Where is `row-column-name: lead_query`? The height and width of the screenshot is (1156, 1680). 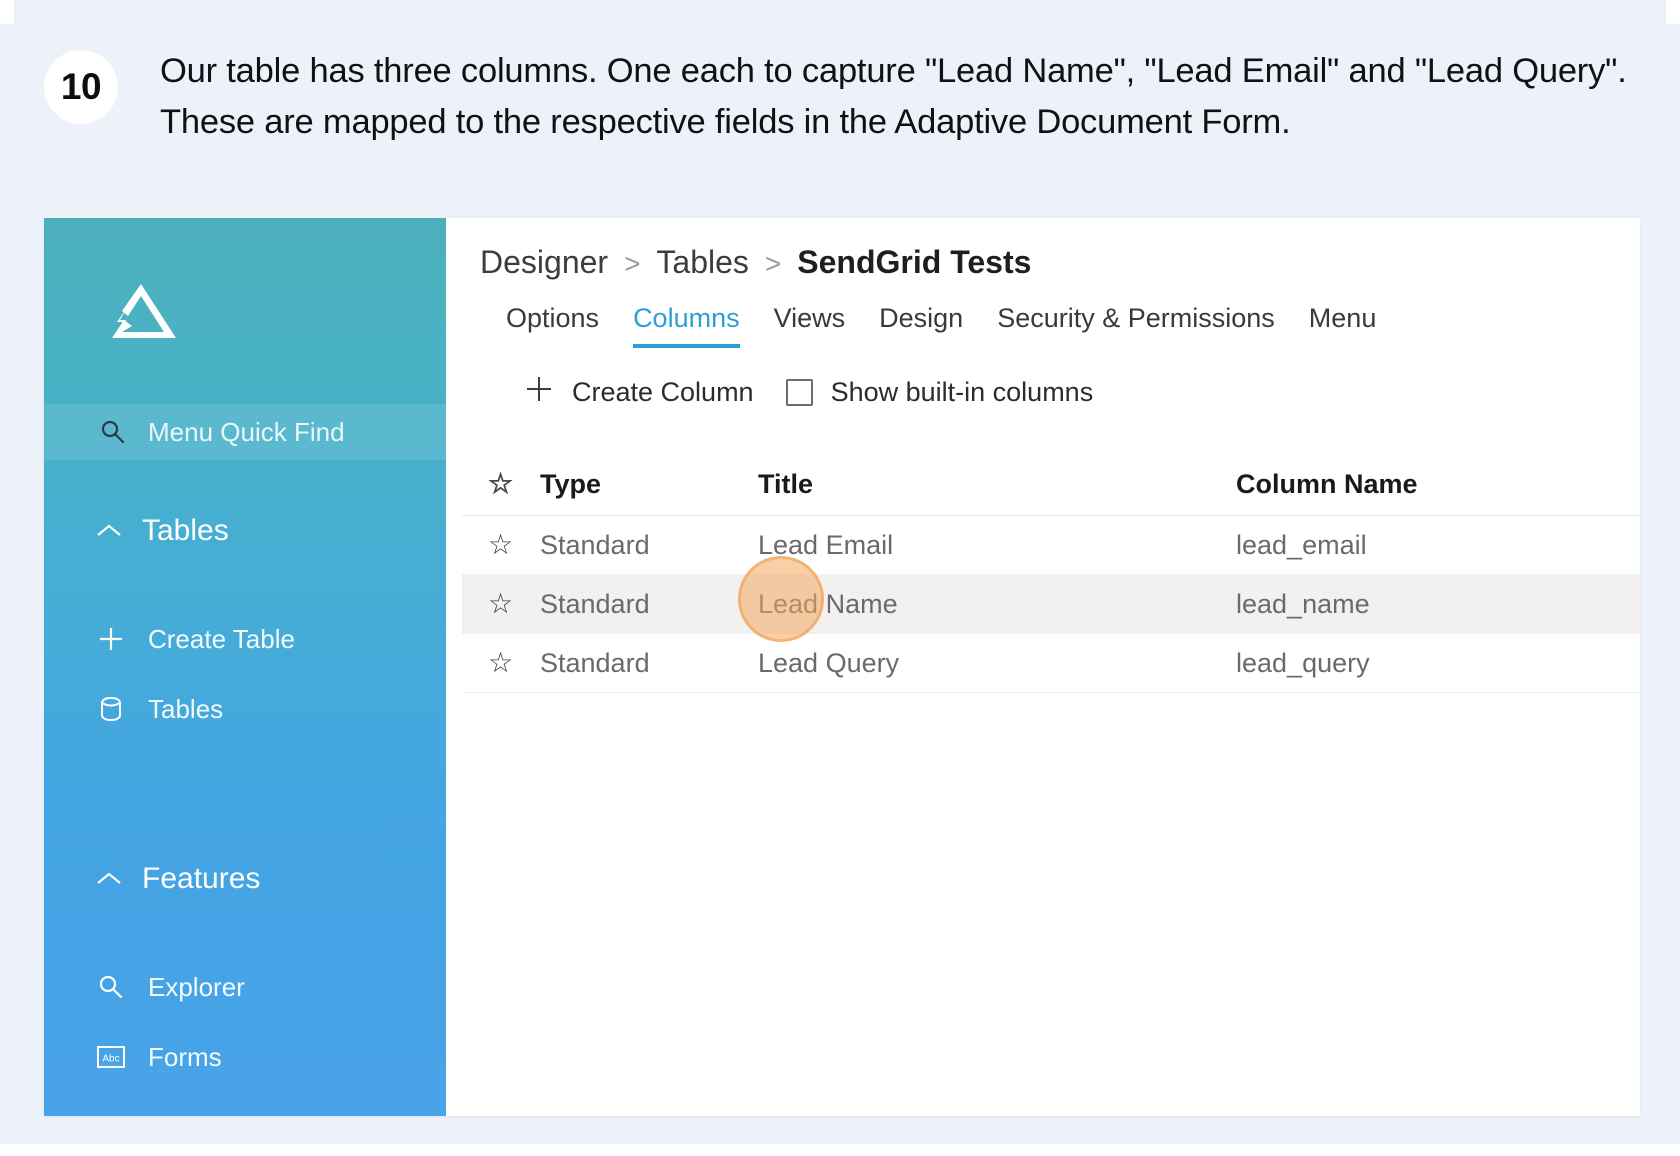
row-column-name: lead_query is located at coordinates (1303, 662).